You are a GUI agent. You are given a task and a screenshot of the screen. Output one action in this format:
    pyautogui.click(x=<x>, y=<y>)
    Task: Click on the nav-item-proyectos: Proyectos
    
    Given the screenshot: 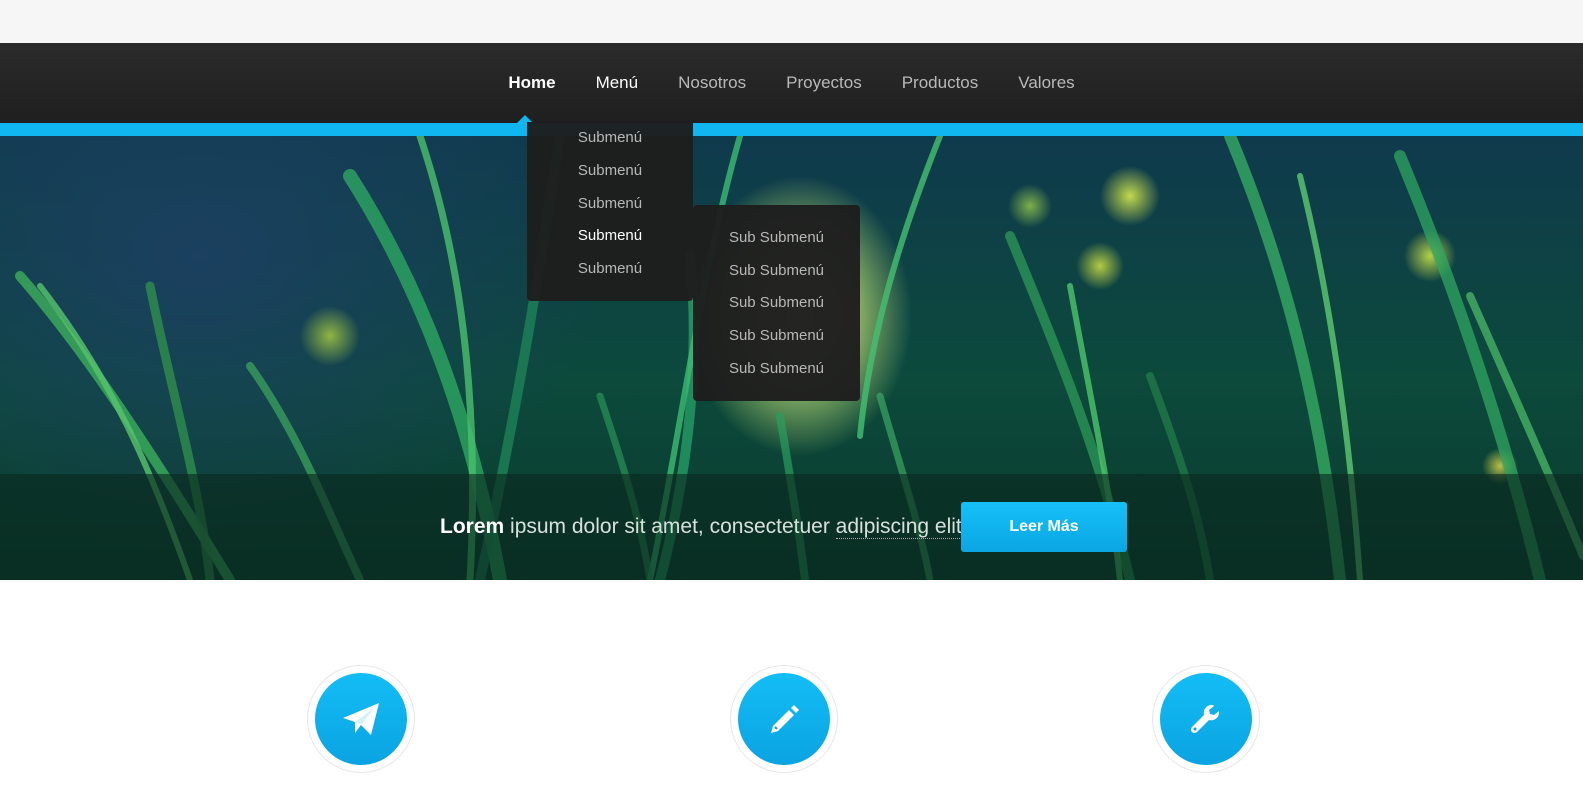 What is the action you would take?
    pyautogui.click(x=824, y=83)
    